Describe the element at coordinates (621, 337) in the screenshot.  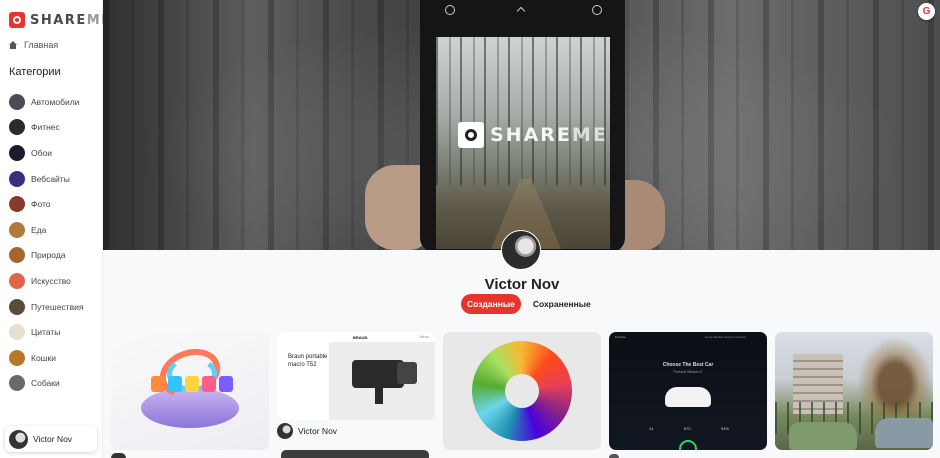
I see `pin-logo: Porsche` at that location.